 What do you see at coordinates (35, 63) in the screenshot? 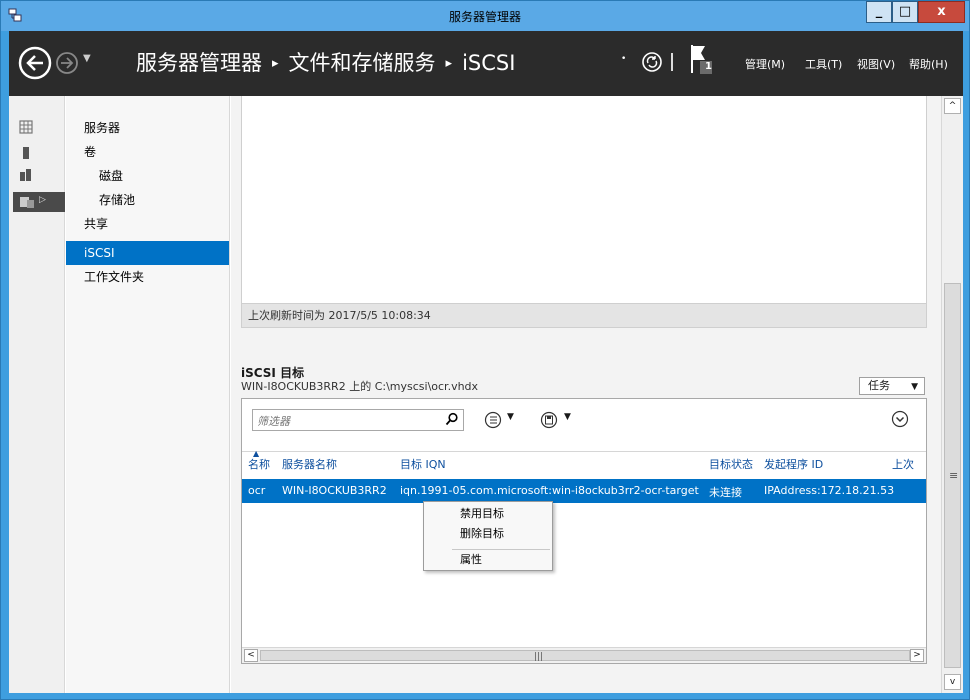
I see `back-arrow-icon` at bounding box center [35, 63].